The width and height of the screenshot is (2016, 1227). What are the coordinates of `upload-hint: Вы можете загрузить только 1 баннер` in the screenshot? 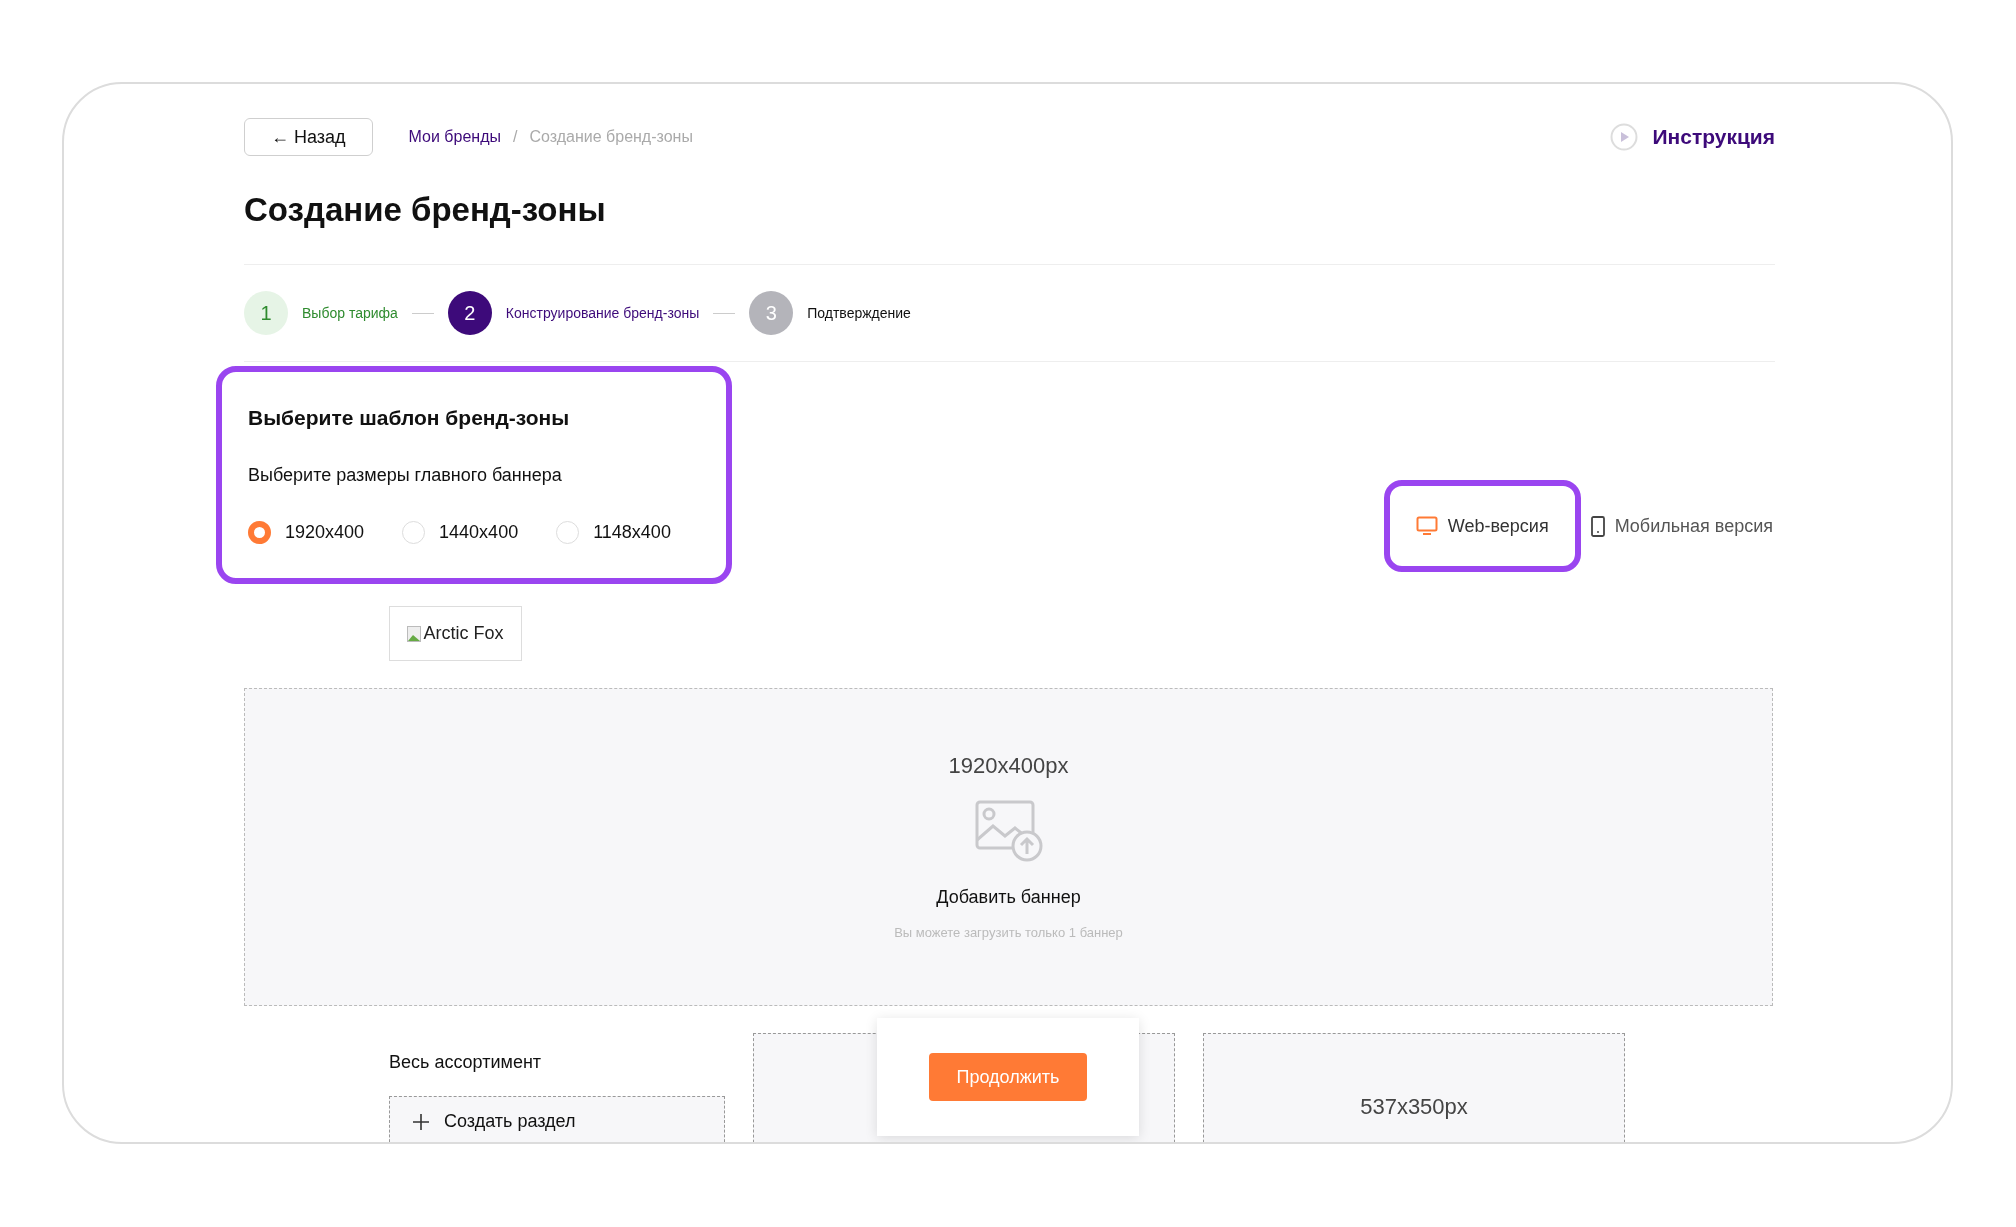 It's located at (1008, 933).